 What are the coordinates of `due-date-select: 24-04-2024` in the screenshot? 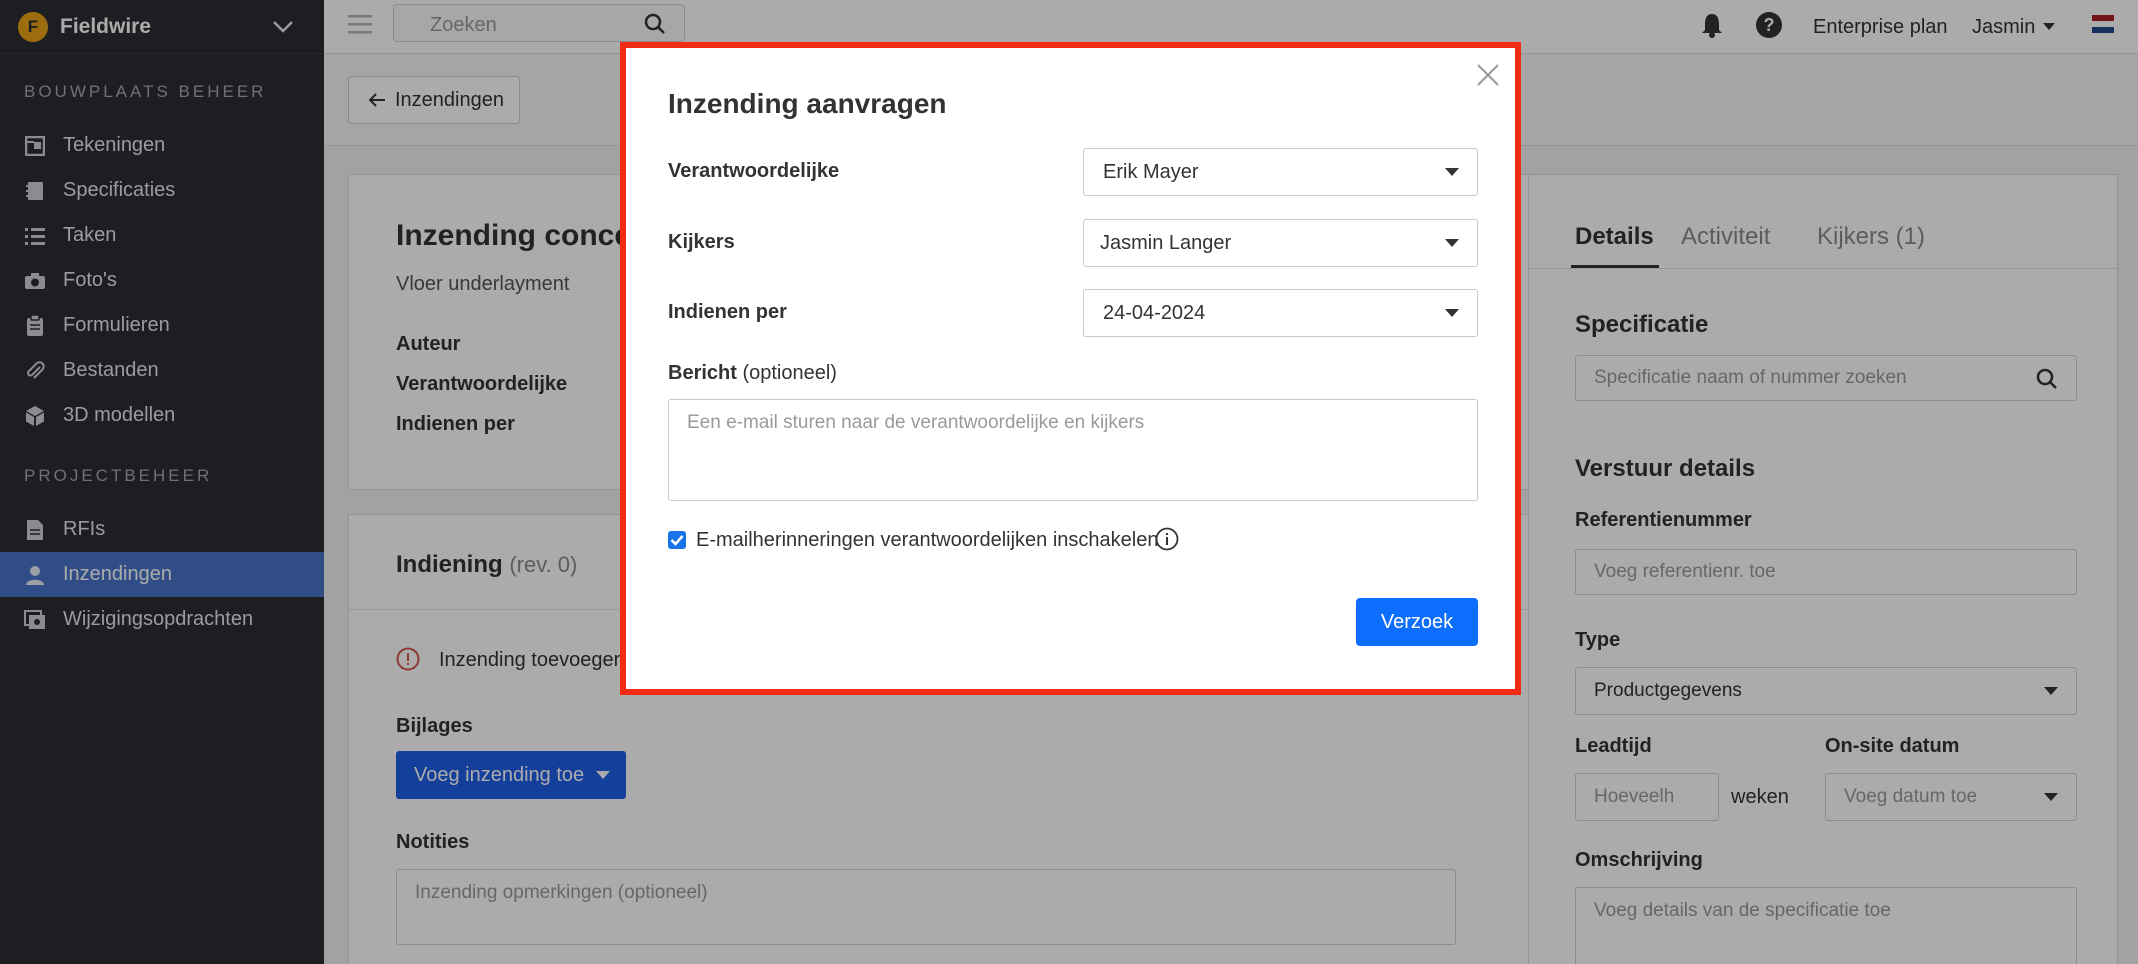 It's located at (1280, 313).